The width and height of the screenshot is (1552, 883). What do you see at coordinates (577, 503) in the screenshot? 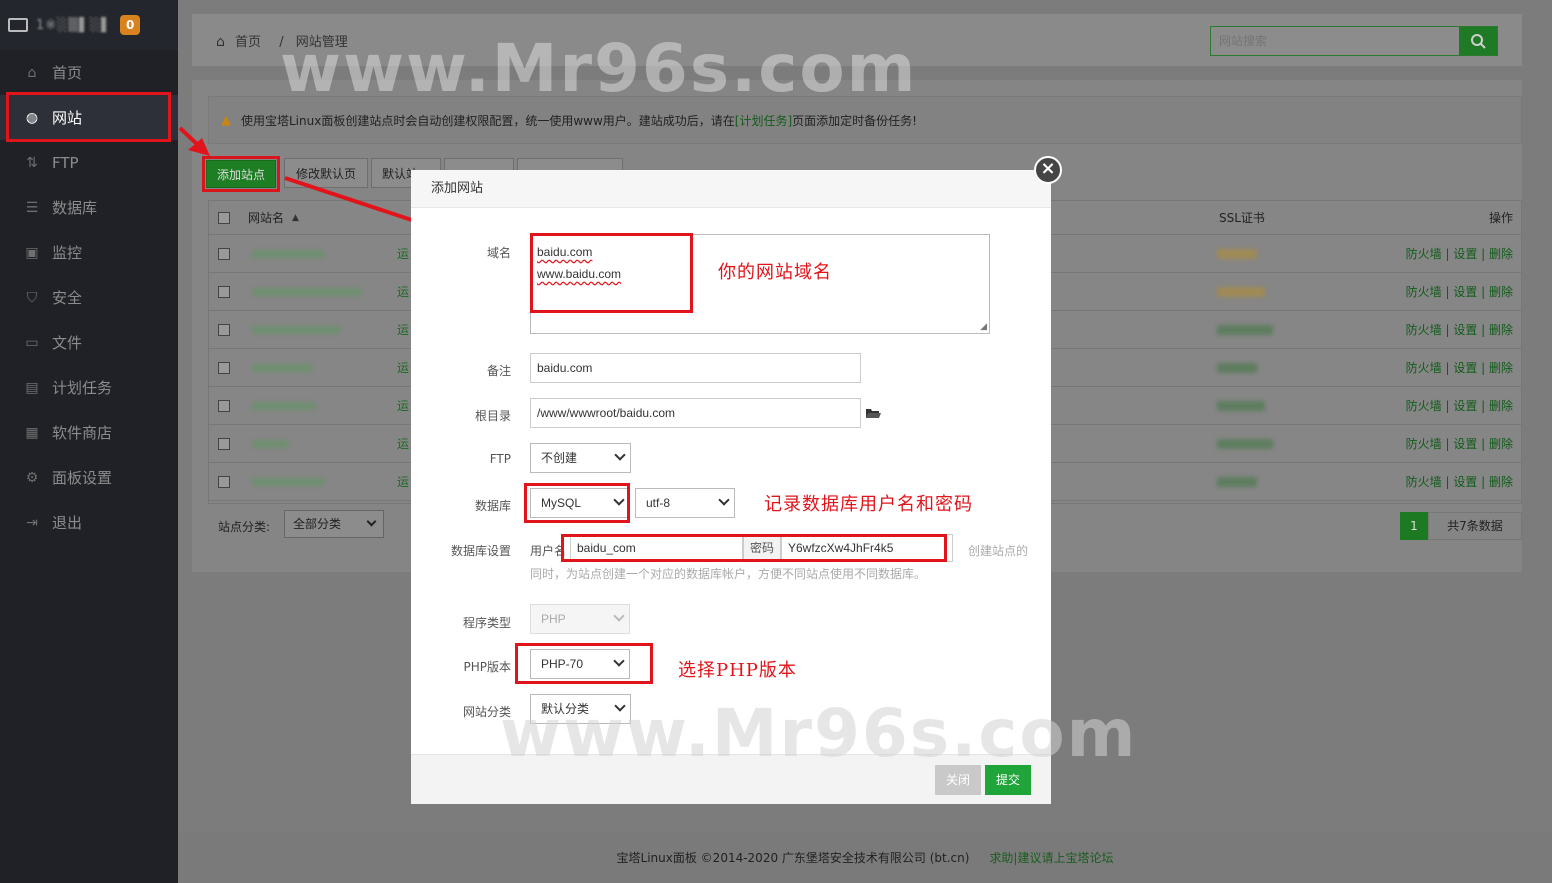
I see `annotation-box-database` at bounding box center [577, 503].